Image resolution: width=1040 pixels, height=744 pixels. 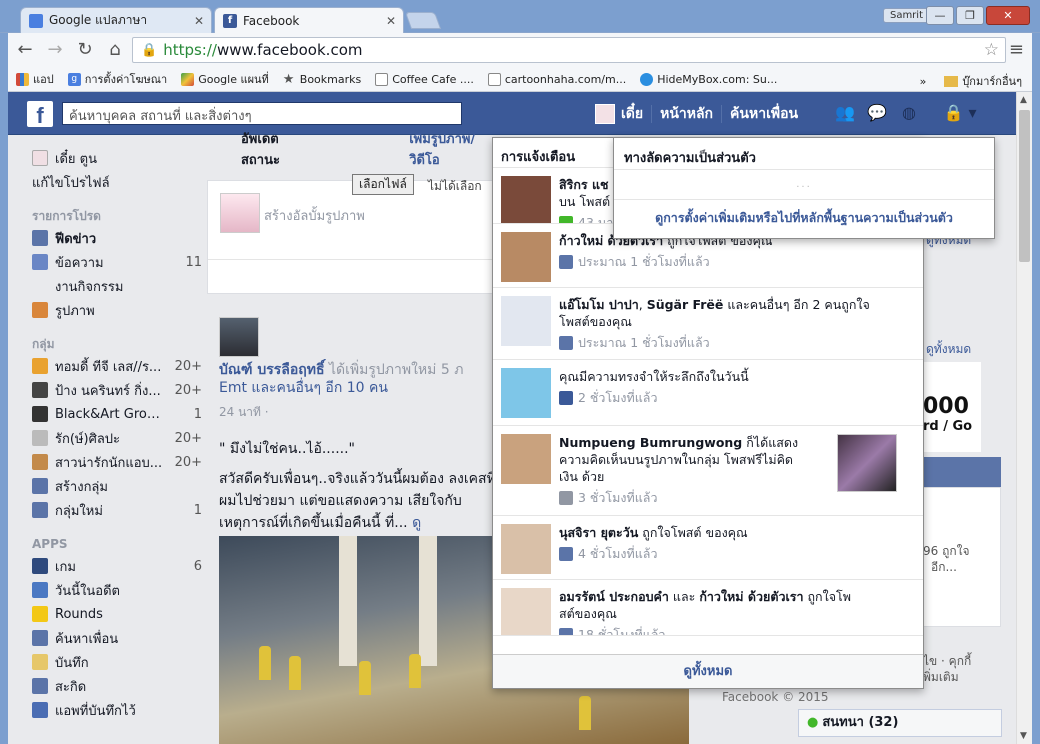 I want to click on facebook-logo: f, so click(x=40, y=114).